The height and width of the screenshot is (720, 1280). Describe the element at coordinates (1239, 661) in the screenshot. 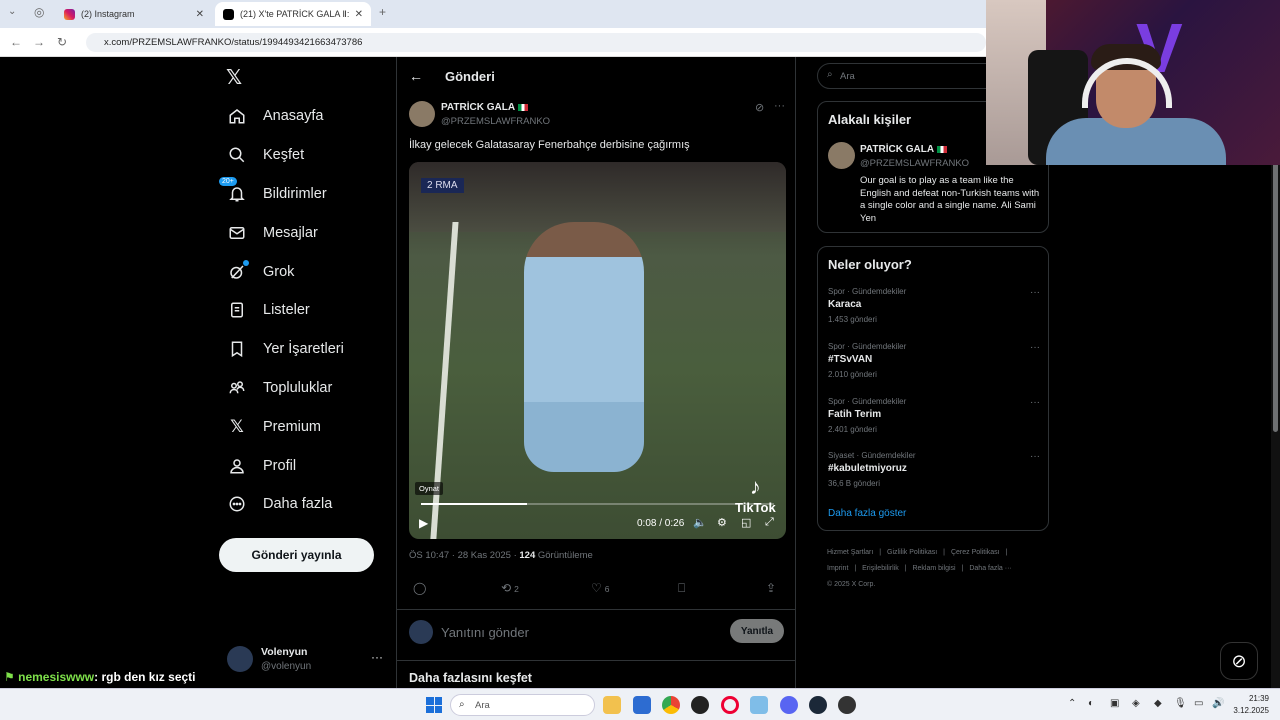

I see `grok-fab-icon: ⊘` at that location.